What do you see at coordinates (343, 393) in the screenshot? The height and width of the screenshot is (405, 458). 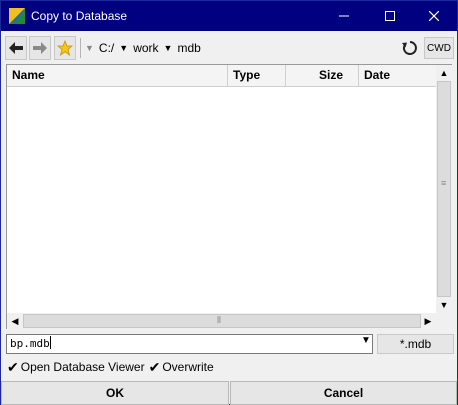 I see `cancel-button: Cancel` at bounding box center [343, 393].